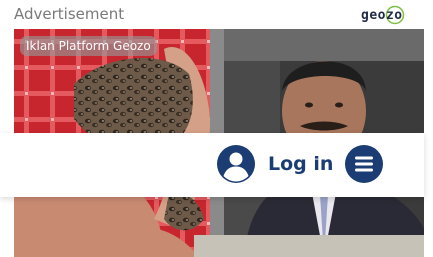 The height and width of the screenshot is (257, 433). I want to click on geozo-logo-text: geozo, so click(382, 15).